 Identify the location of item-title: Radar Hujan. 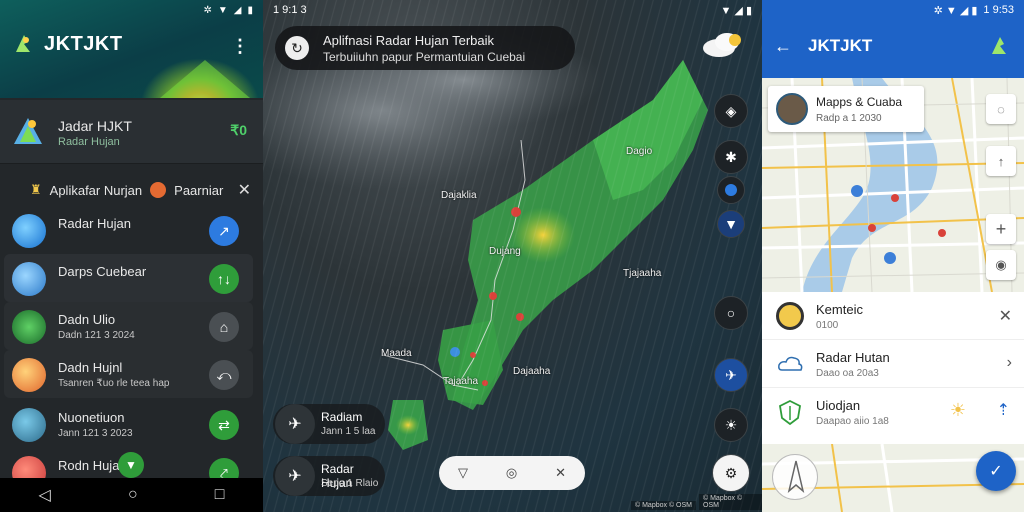
(94, 223).